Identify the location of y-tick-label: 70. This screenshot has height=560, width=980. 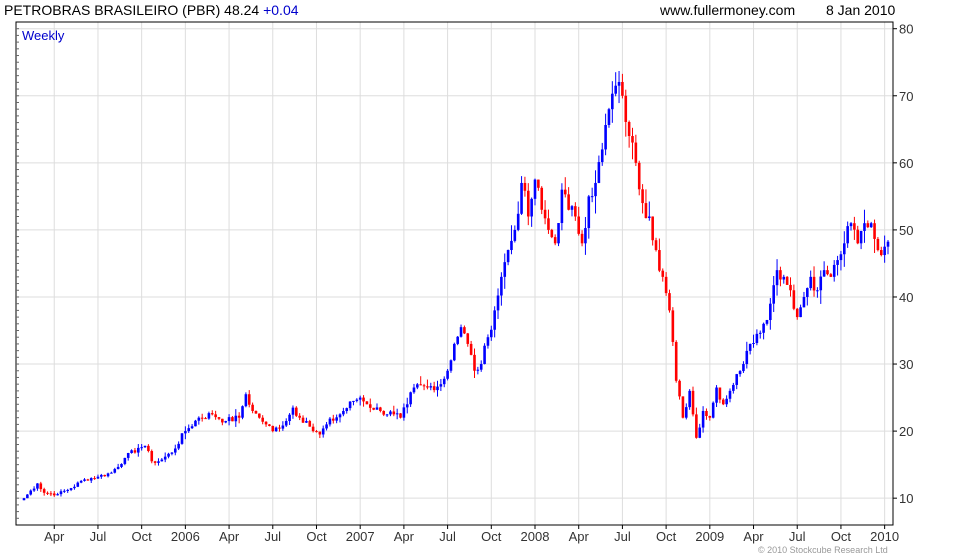
(906, 96).